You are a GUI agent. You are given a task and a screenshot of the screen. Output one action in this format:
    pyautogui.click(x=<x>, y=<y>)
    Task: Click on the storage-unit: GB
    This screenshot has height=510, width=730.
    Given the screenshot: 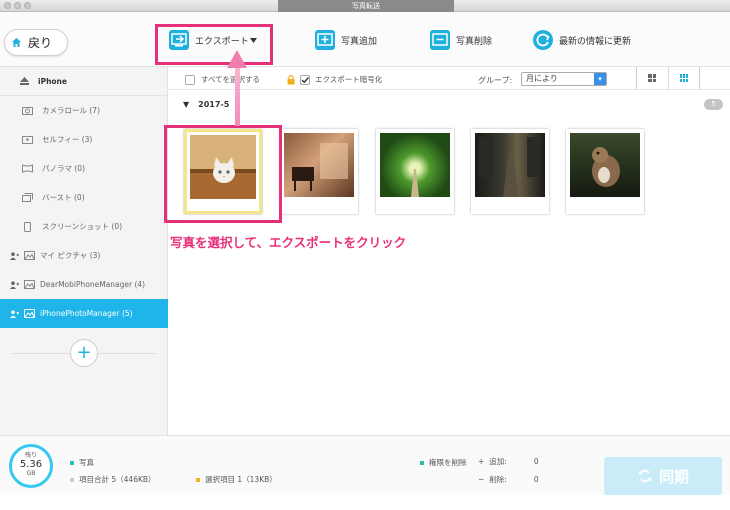 What is the action you would take?
    pyautogui.click(x=31, y=473)
    